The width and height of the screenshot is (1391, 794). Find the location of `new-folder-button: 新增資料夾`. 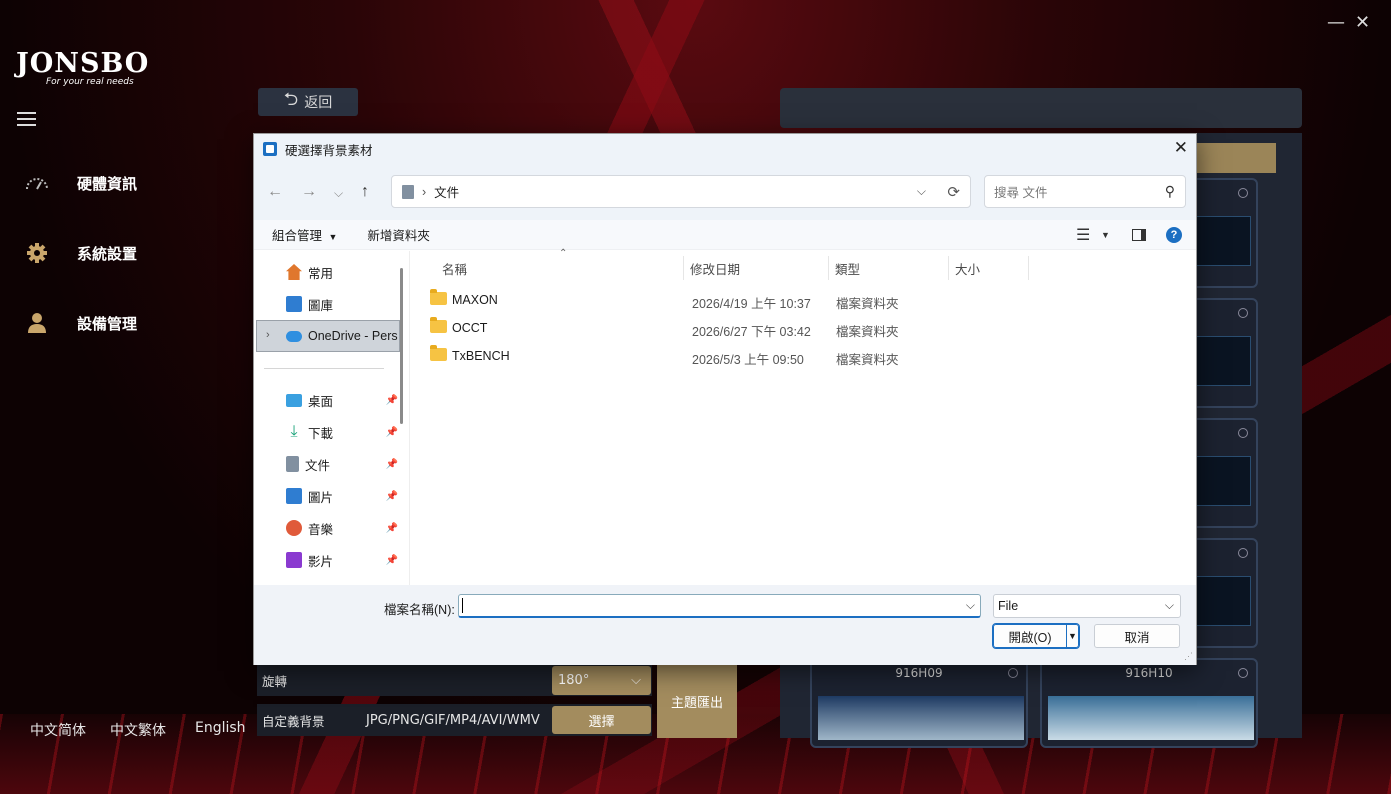

new-folder-button: 新增資料夾 is located at coordinates (398, 234).